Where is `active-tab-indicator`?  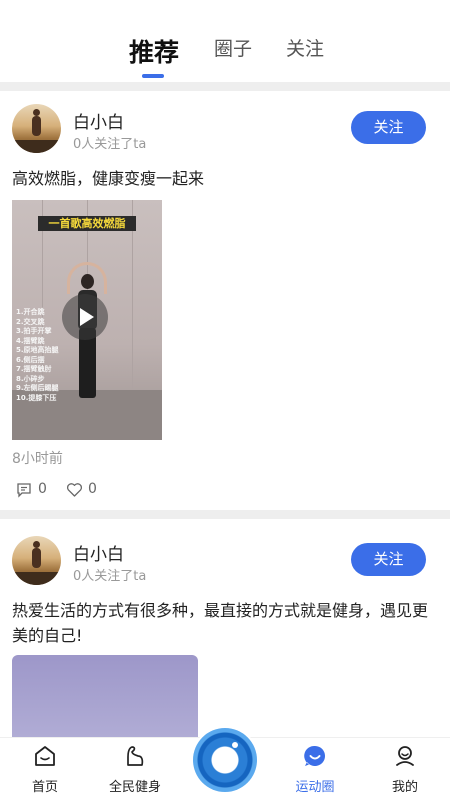
active-tab-indicator is located at coordinates (153, 76).